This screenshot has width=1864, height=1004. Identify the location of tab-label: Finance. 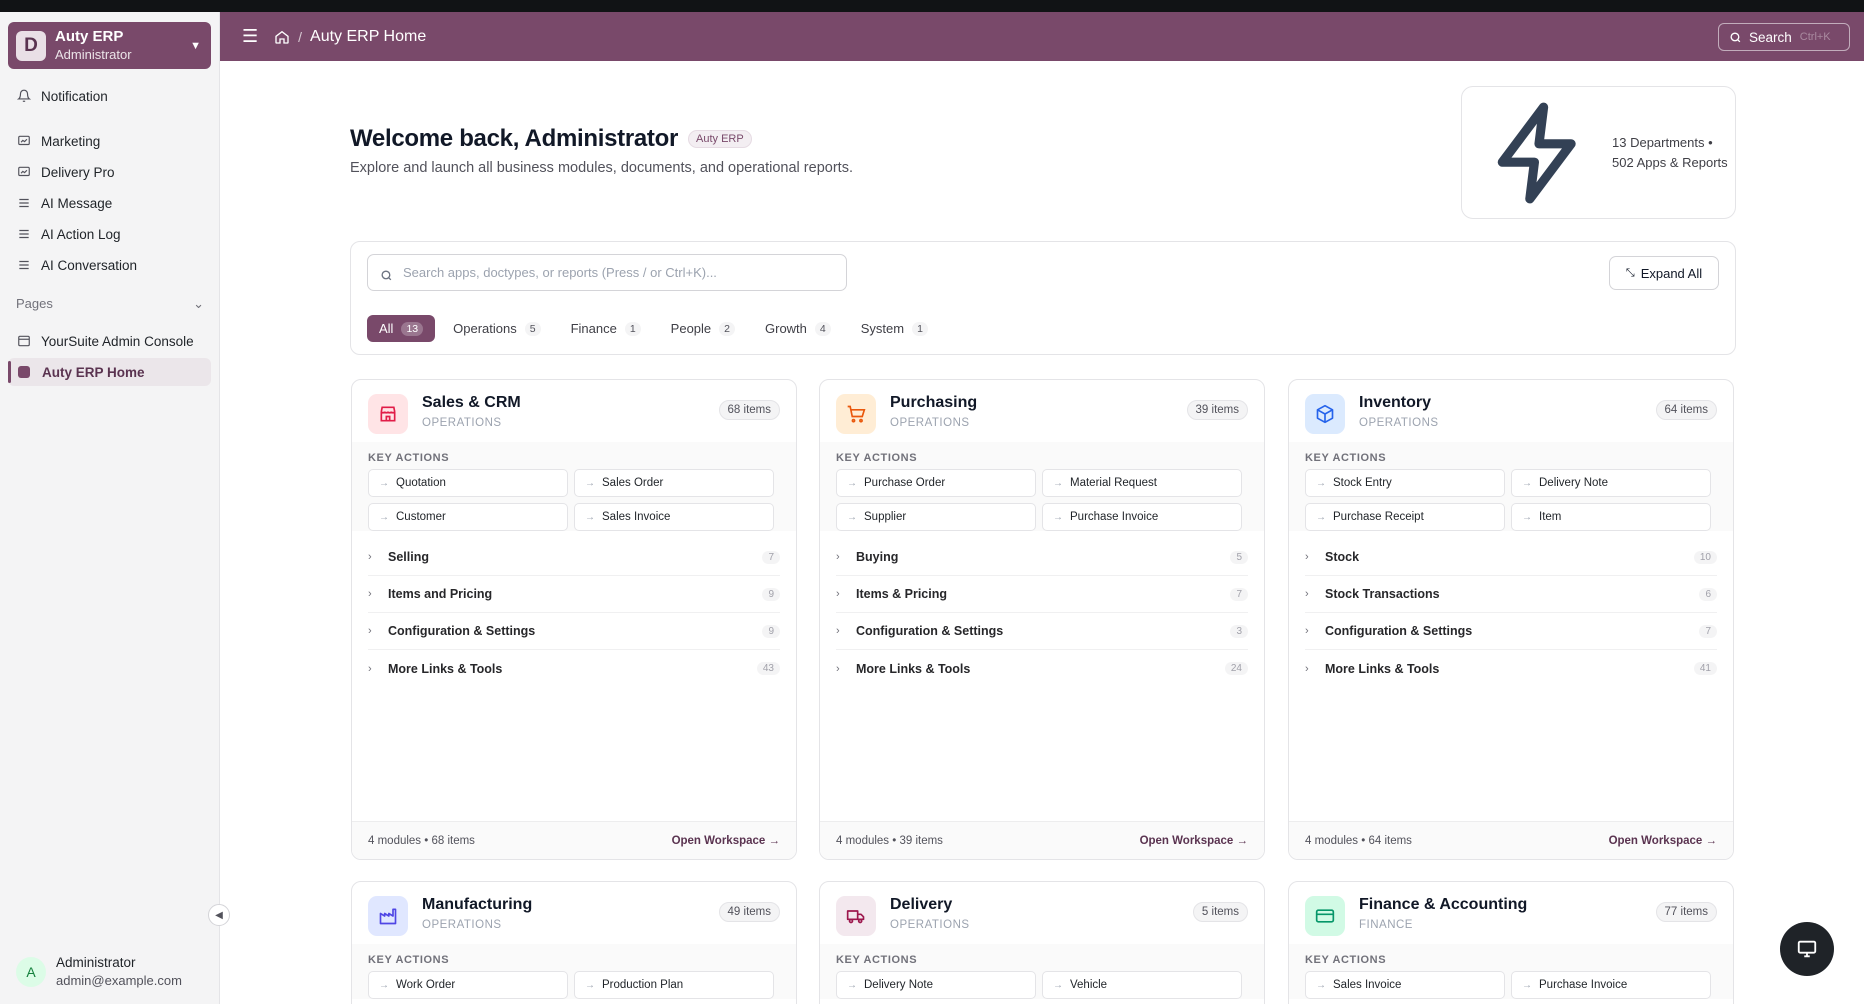
(593, 328).